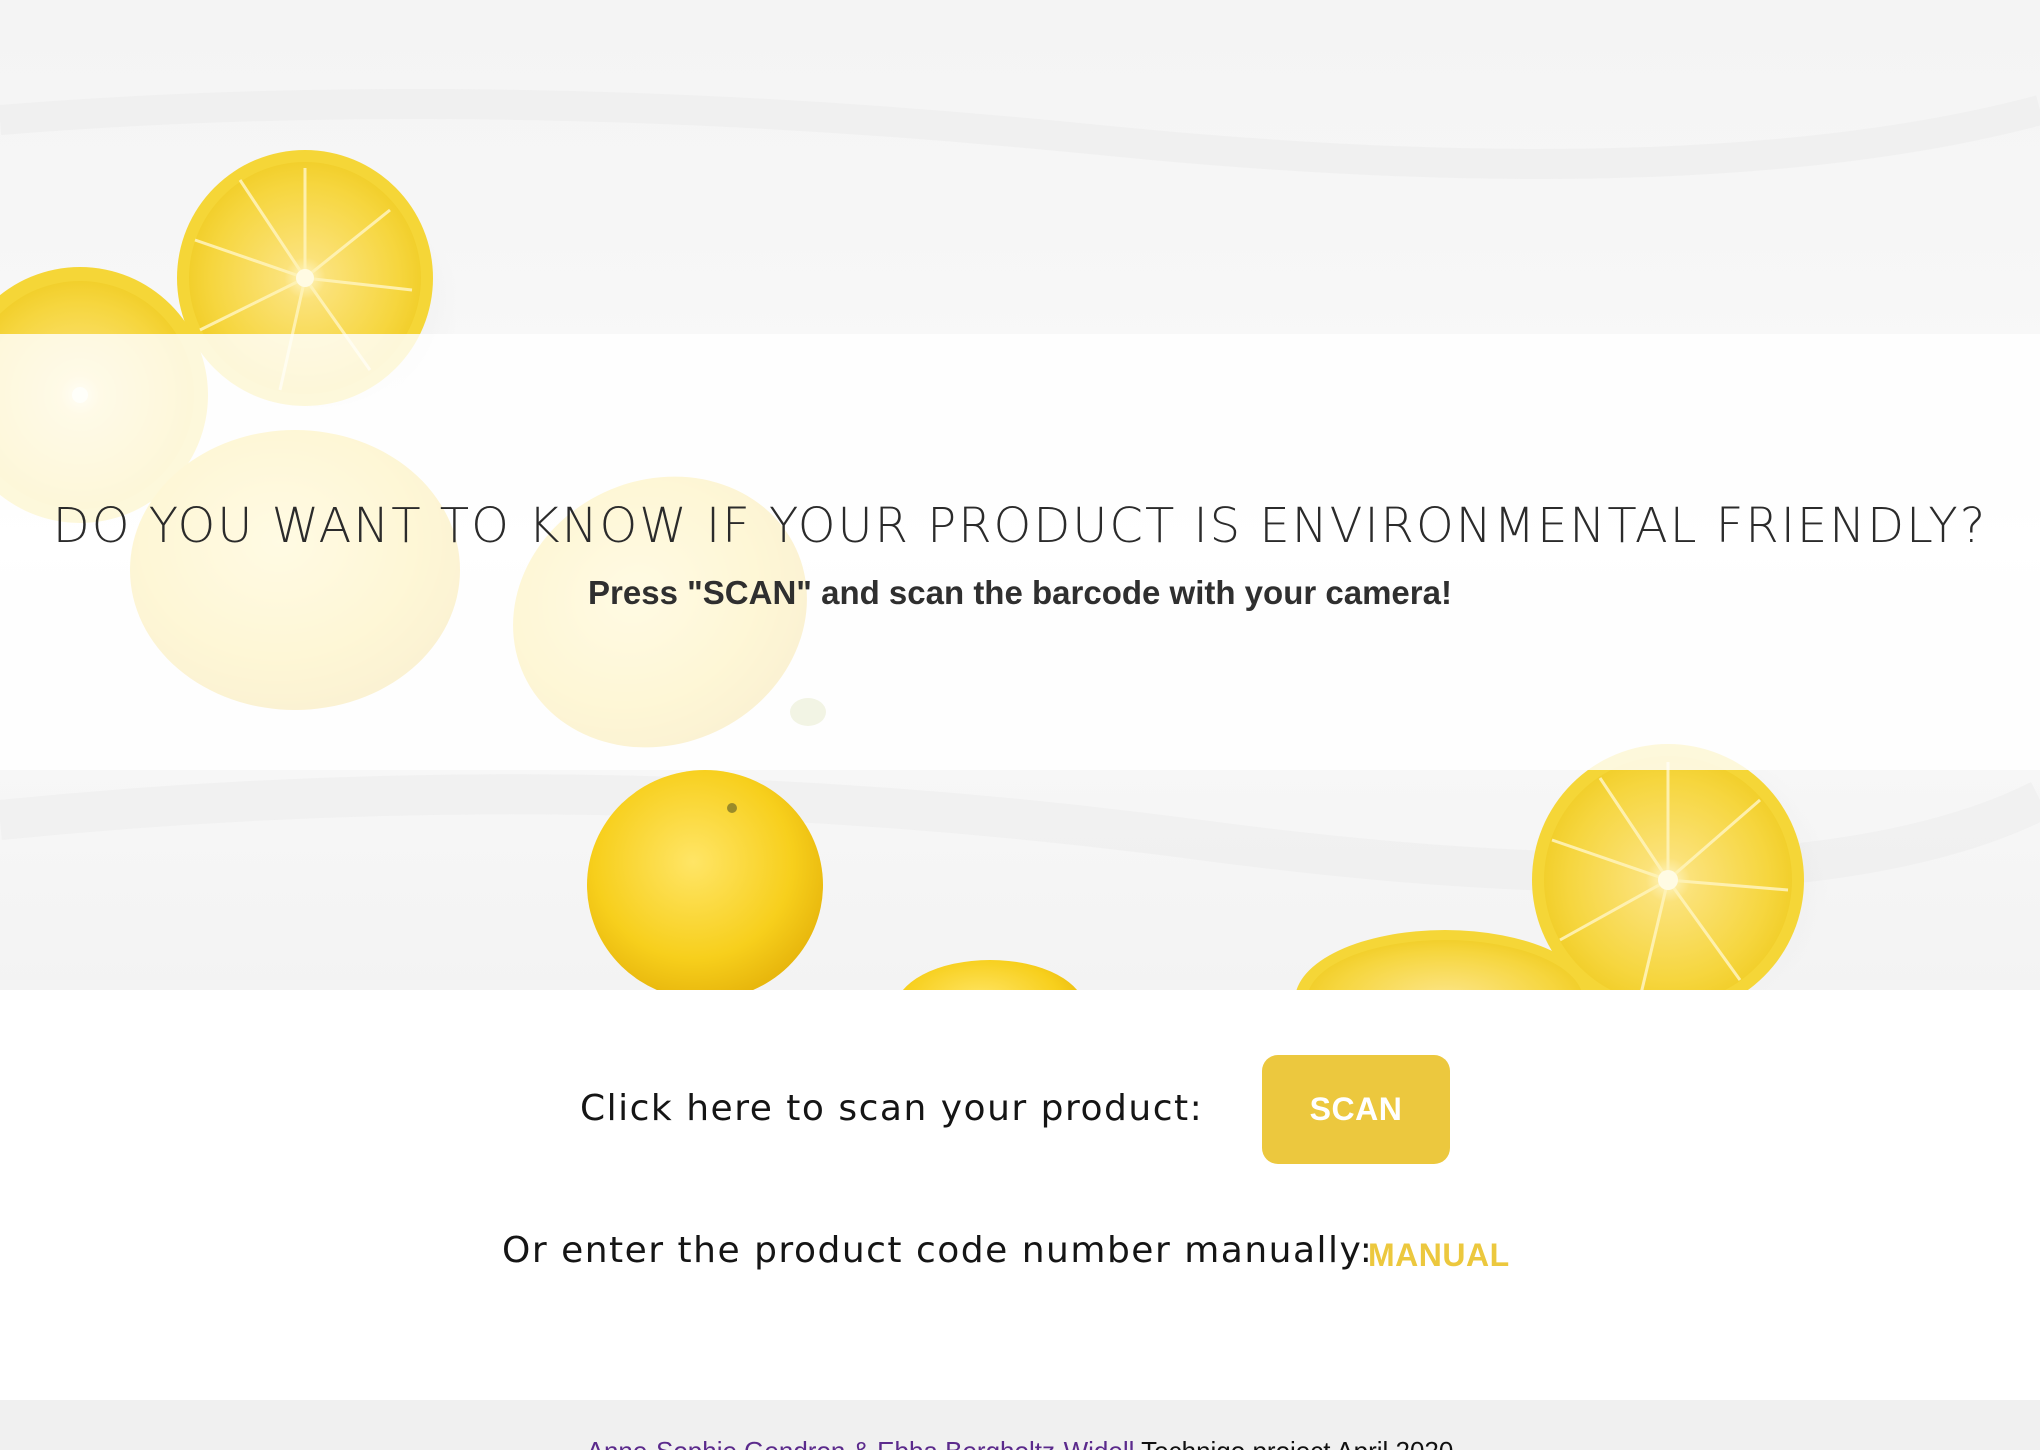 This screenshot has height=1450, width=2040. I want to click on manual-link: MANUAL, so click(1439, 1255).